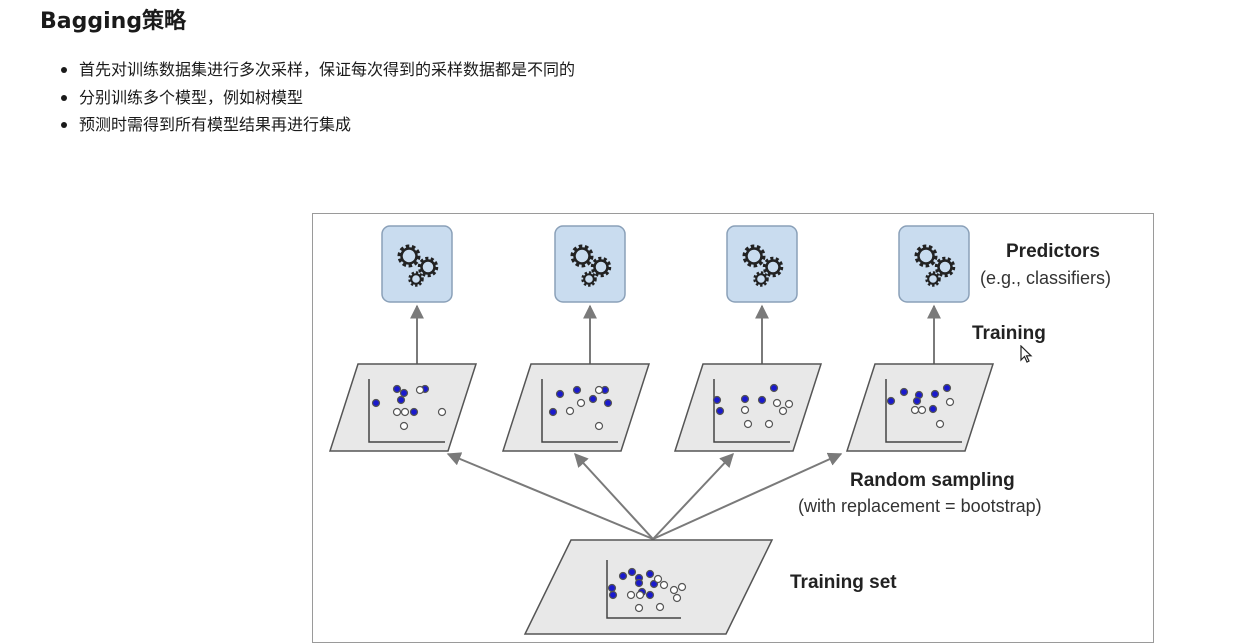  What do you see at coordinates (113, 21) in the screenshot?
I see `page-title: Bagging策略` at bounding box center [113, 21].